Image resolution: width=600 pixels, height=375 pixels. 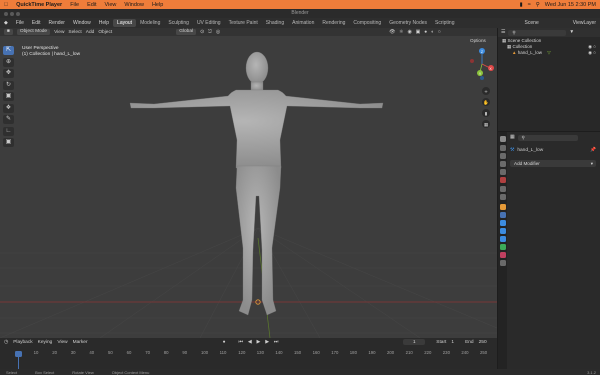 What do you see at coordinates (439, 32) in the screenshot?
I see `shading-render-icon: ○` at bounding box center [439, 32].